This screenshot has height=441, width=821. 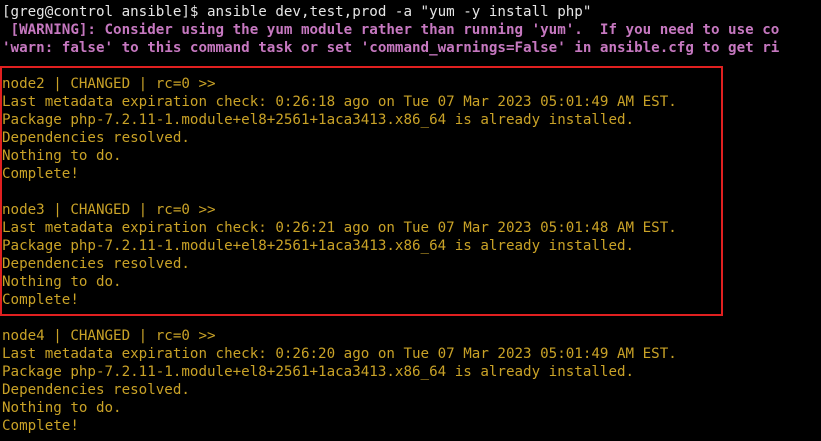 I want to click on node4-complete-line: Complete!, so click(x=40, y=426).